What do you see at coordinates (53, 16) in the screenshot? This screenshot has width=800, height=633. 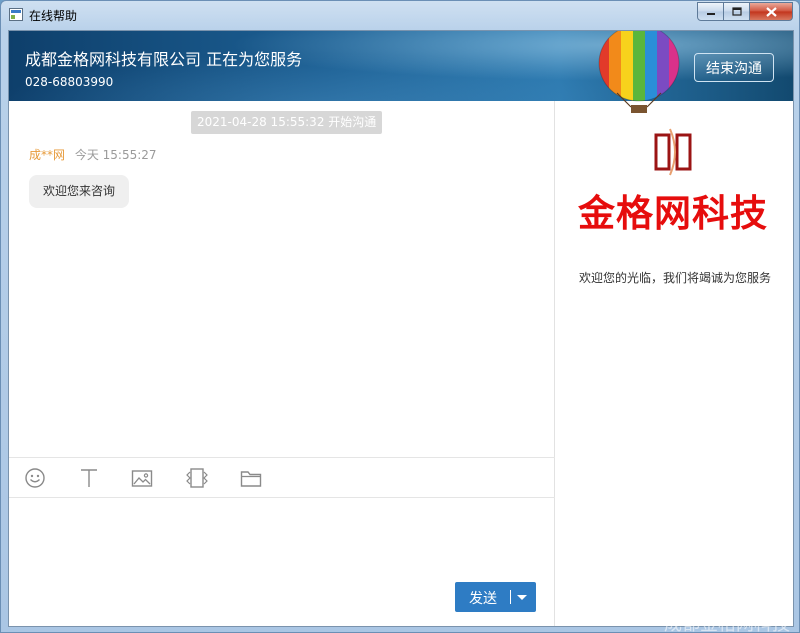 I see `window-title: 在线帮助` at bounding box center [53, 16].